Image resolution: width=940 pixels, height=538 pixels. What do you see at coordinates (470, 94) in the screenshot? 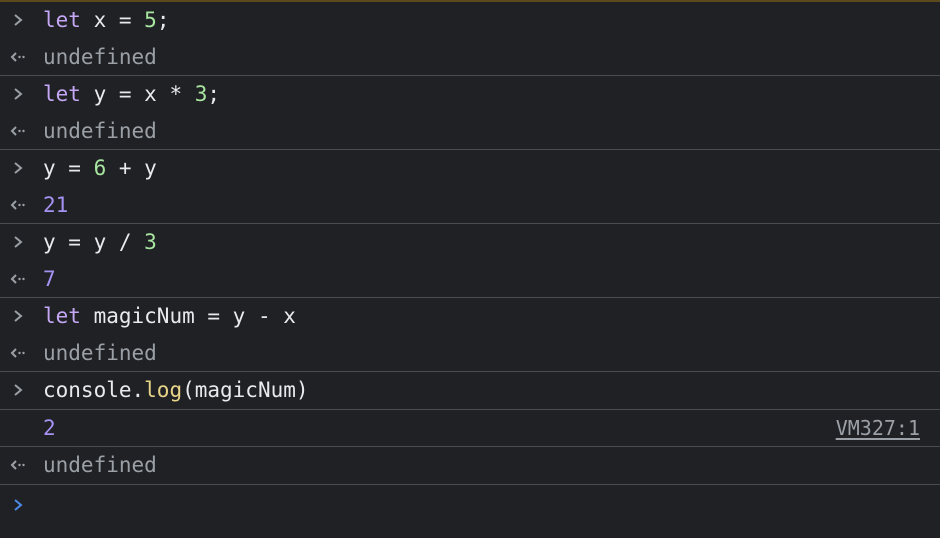
I see `console-input-line: let y = x * 3;` at bounding box center [470, 94].